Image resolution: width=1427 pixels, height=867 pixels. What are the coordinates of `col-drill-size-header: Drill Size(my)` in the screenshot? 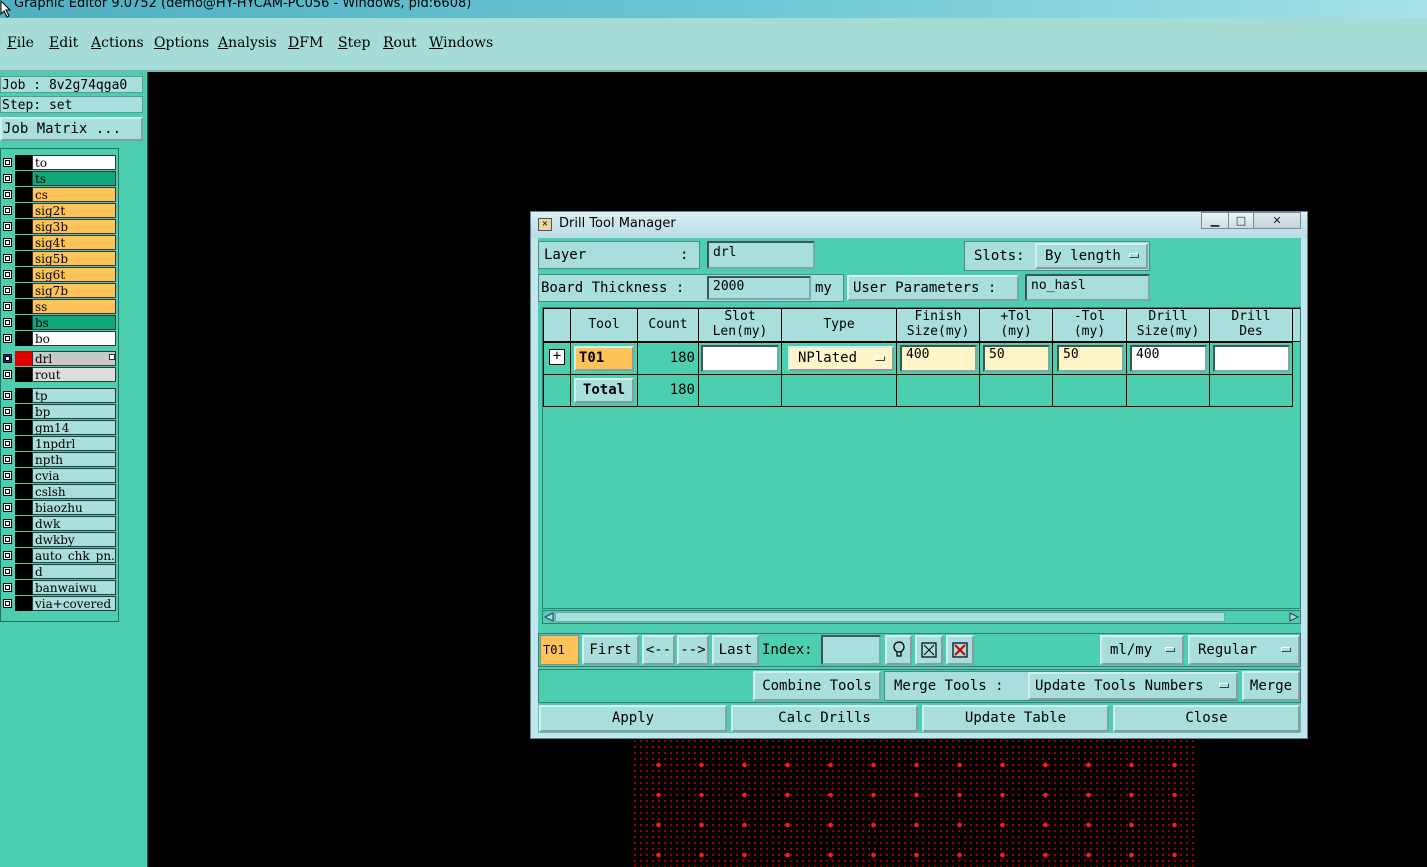 It's located at (1168, 325).